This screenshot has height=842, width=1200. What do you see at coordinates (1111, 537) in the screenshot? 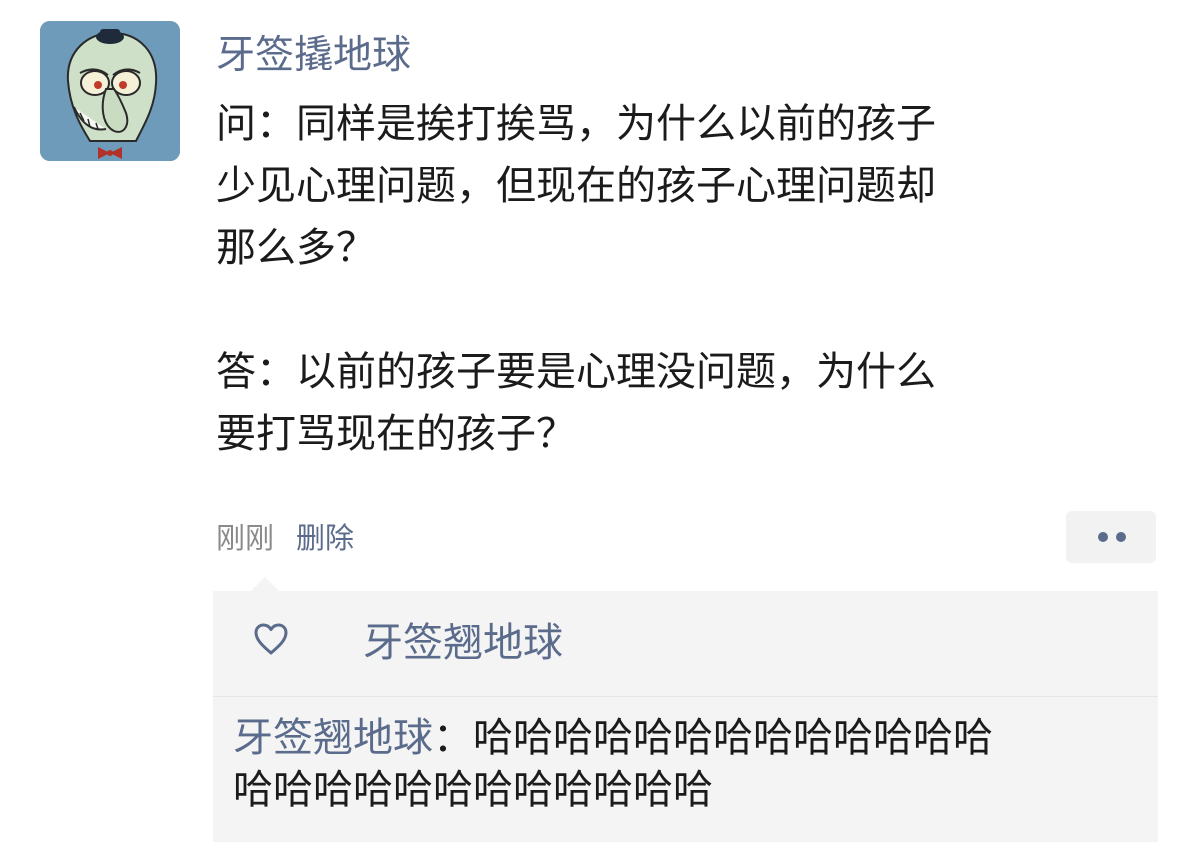
I see `more-options-button` at bounding box center [1111, 537].